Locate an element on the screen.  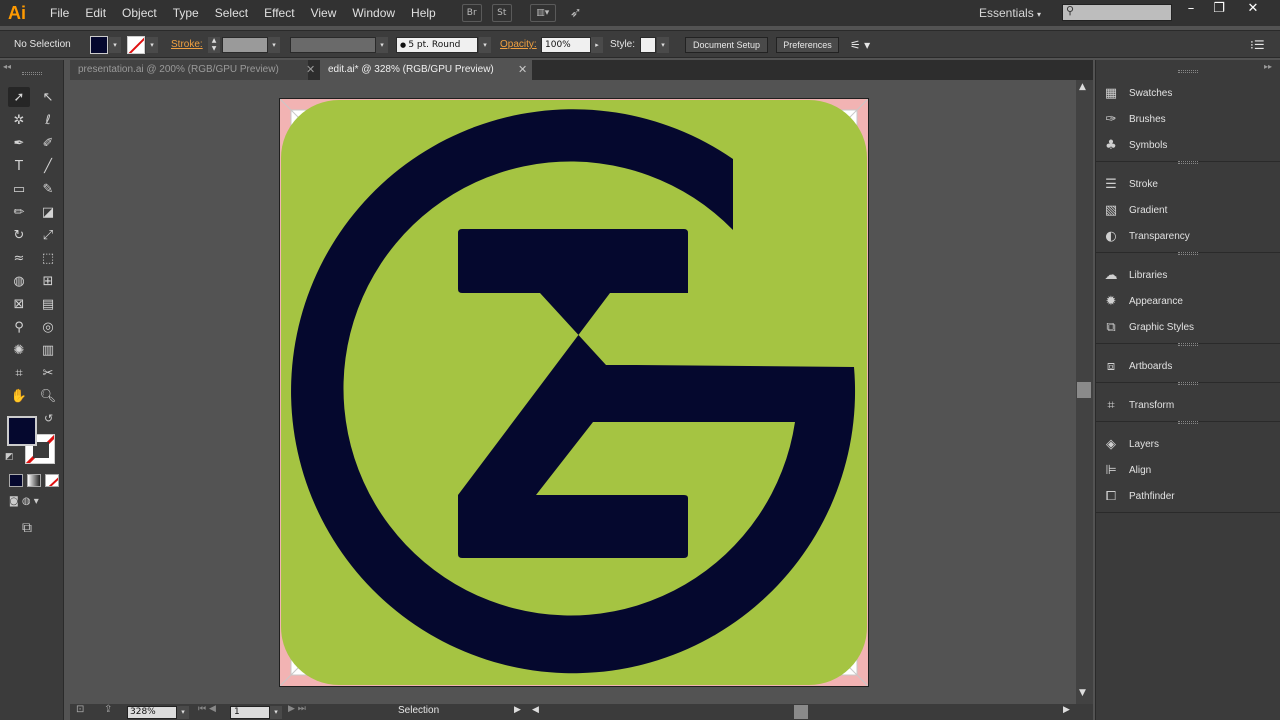
artboard-dropdown: ▾ is located at coordinates (276, 712).